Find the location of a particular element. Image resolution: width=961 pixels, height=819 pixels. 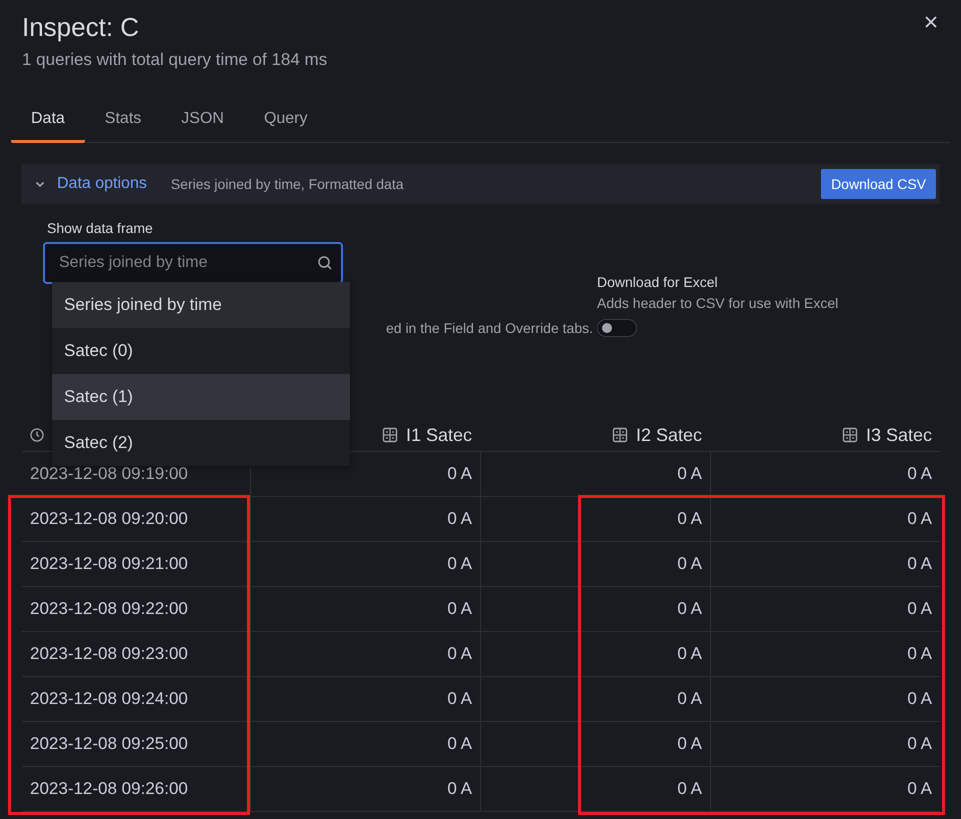

dropdown-option: Satec (0) is located at coordinates (201, 351).